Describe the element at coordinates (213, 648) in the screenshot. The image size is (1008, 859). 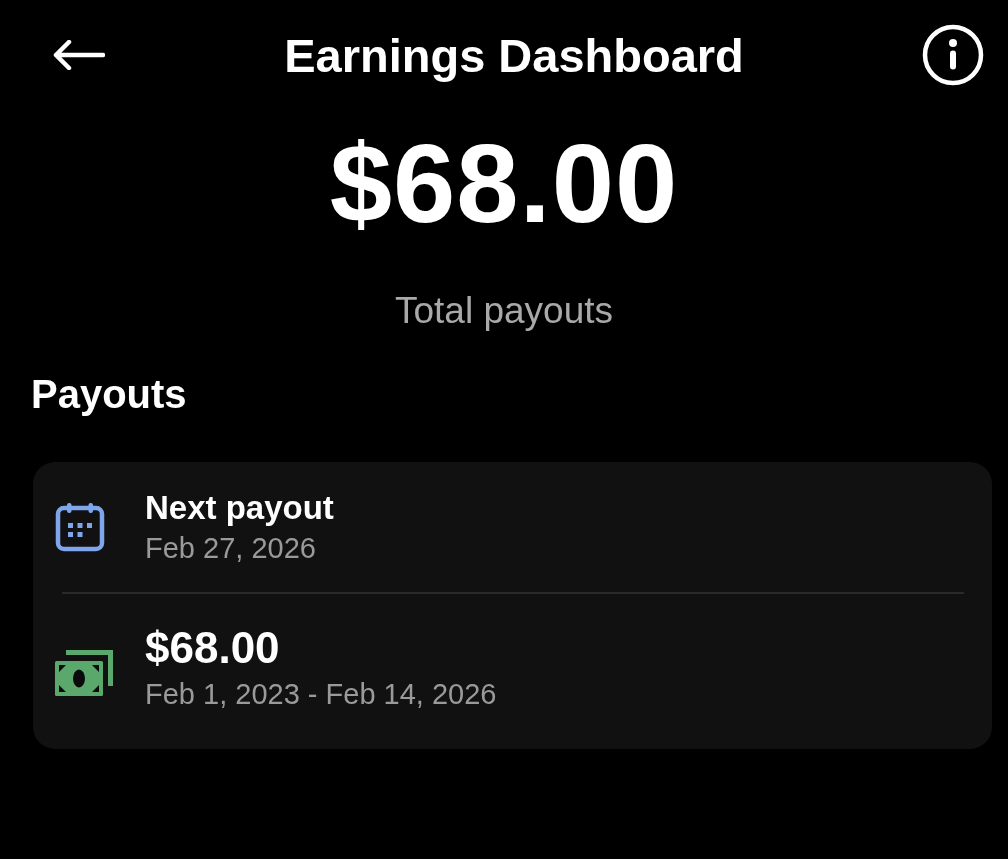
I see `payout-title: $68.00` at that location.